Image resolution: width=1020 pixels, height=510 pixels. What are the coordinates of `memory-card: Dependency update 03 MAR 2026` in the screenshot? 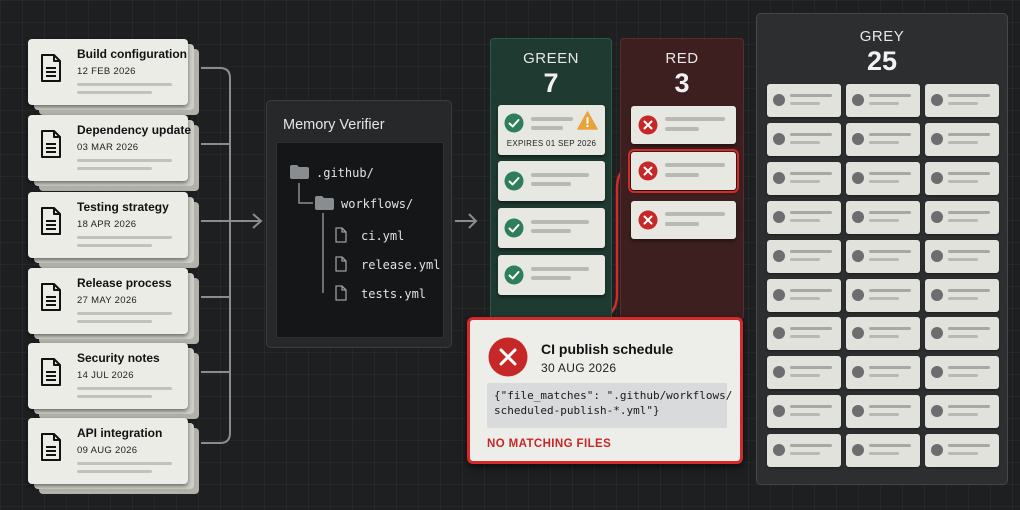 It's located at (113, 153).